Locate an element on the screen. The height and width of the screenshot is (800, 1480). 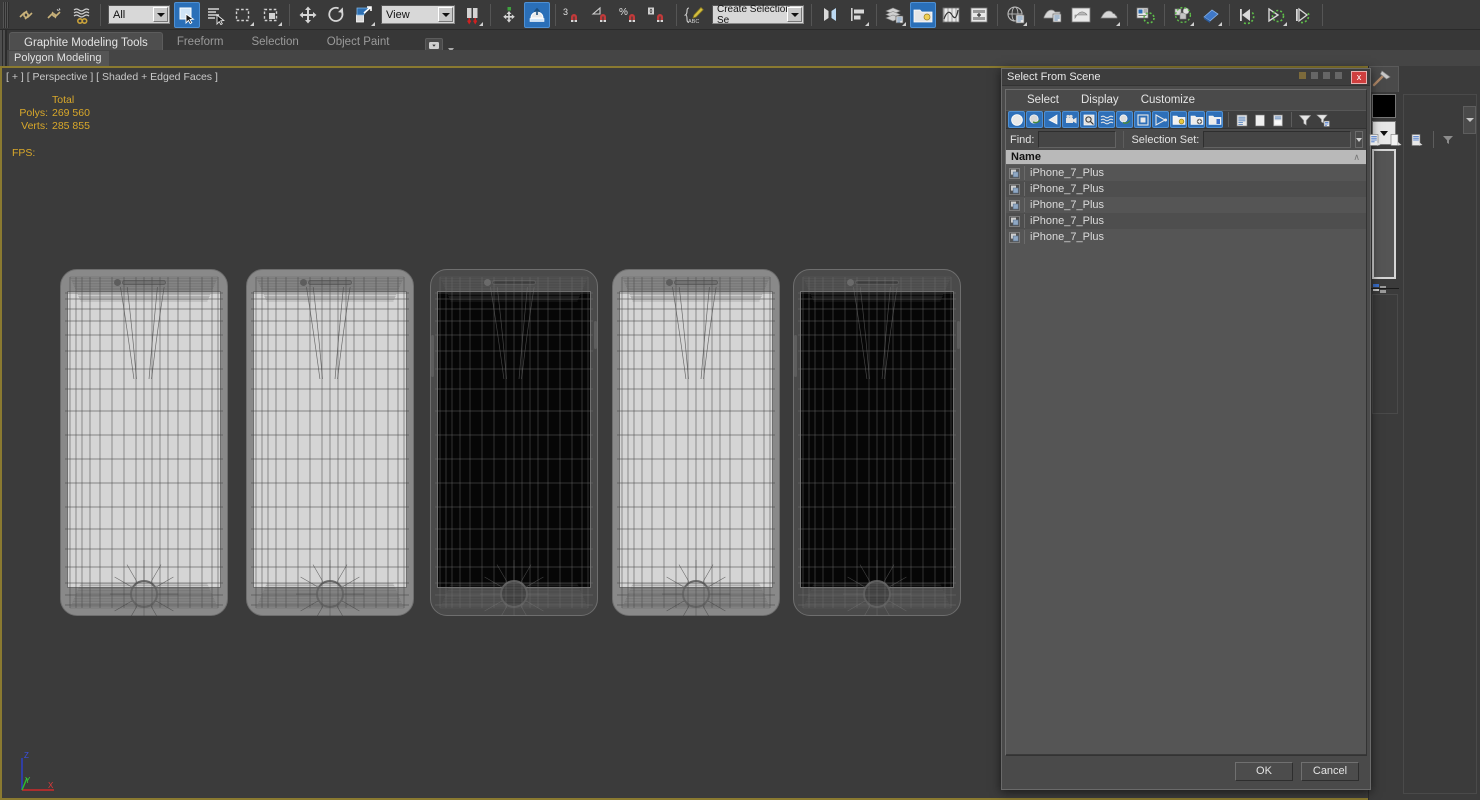
edit-named-selection-sets-button: ABC is located at coordinates (695, 15).